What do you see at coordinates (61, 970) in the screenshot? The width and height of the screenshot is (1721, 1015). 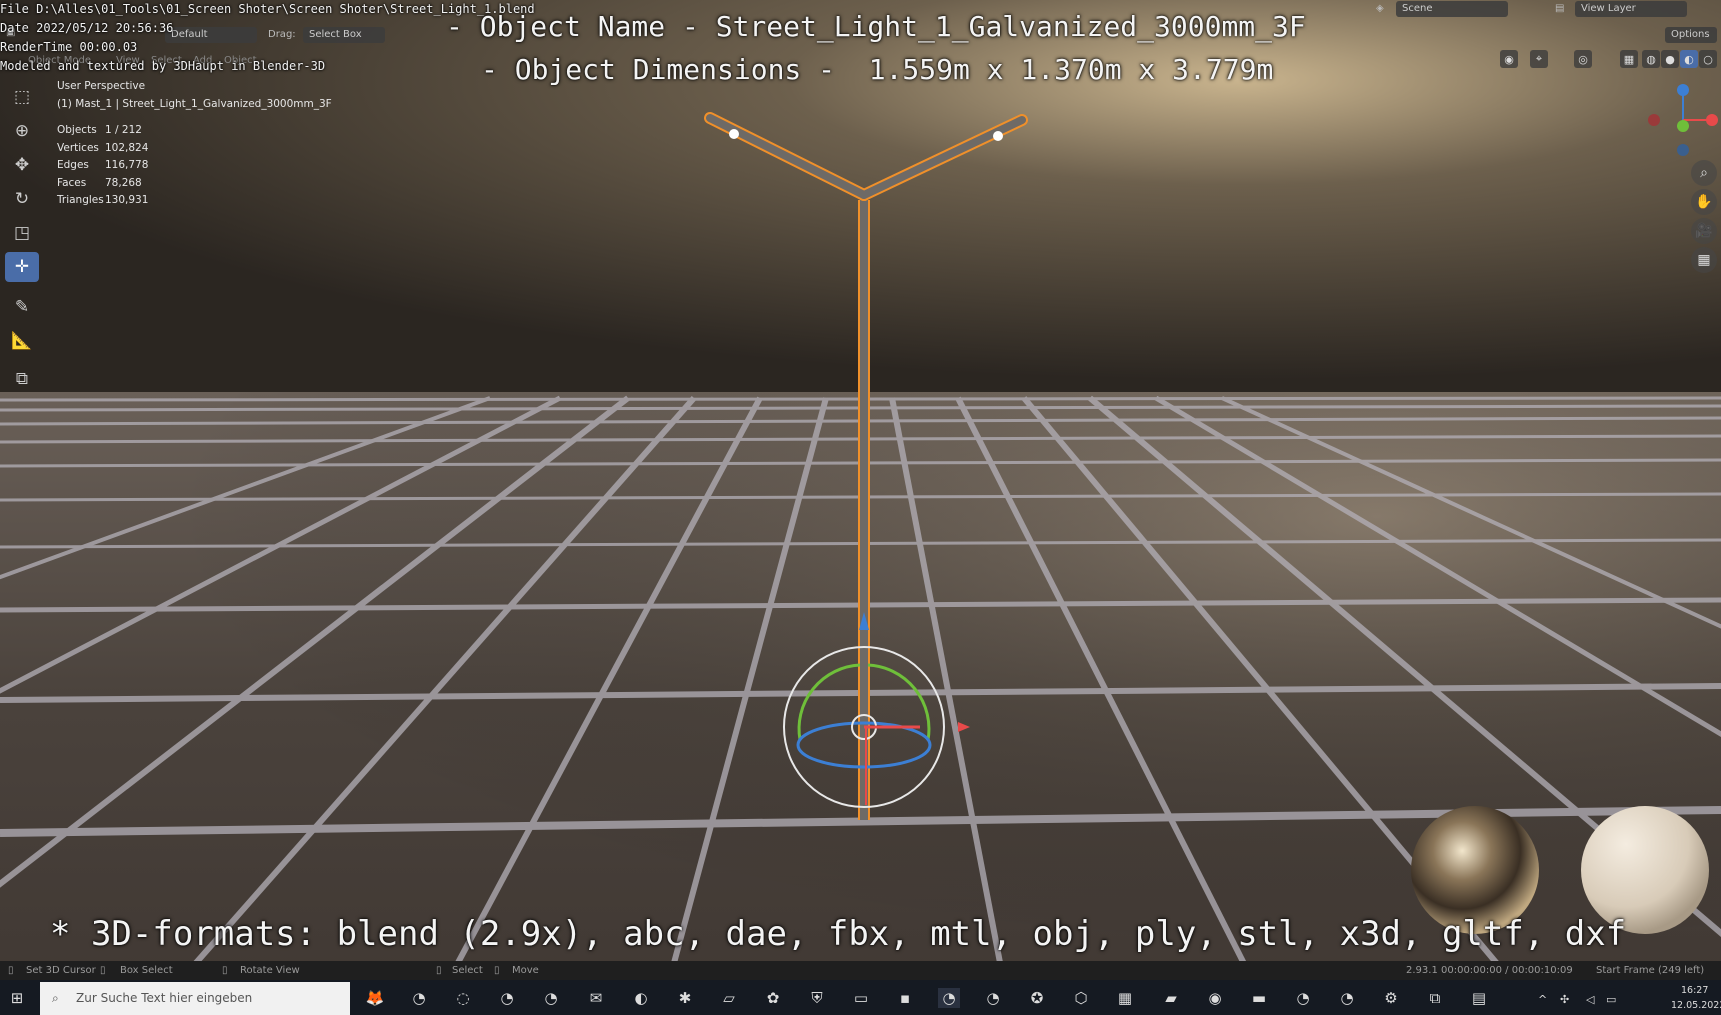 I see `status-set-cursor: Set 3D Cursor` at bounding box center [61, 970].